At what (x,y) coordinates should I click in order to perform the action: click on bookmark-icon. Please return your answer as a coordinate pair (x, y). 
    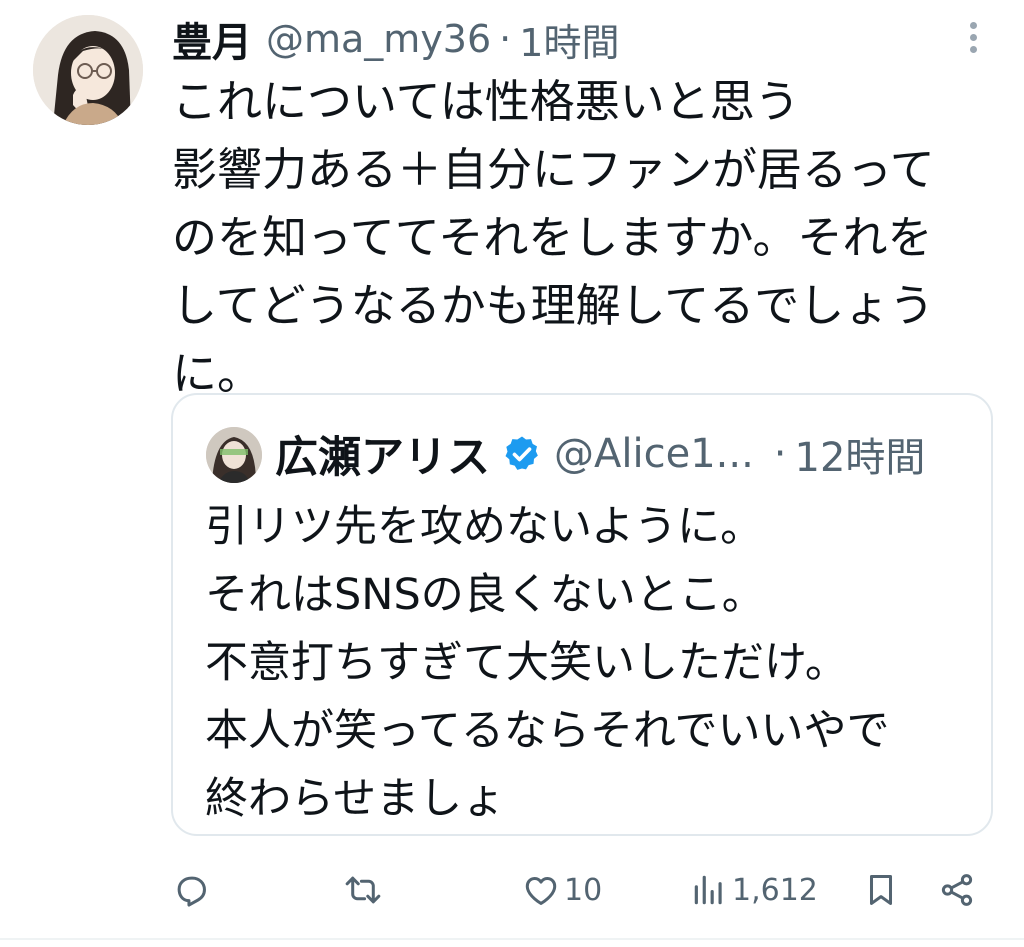
    Looking at the image, I should click on (881, 890).